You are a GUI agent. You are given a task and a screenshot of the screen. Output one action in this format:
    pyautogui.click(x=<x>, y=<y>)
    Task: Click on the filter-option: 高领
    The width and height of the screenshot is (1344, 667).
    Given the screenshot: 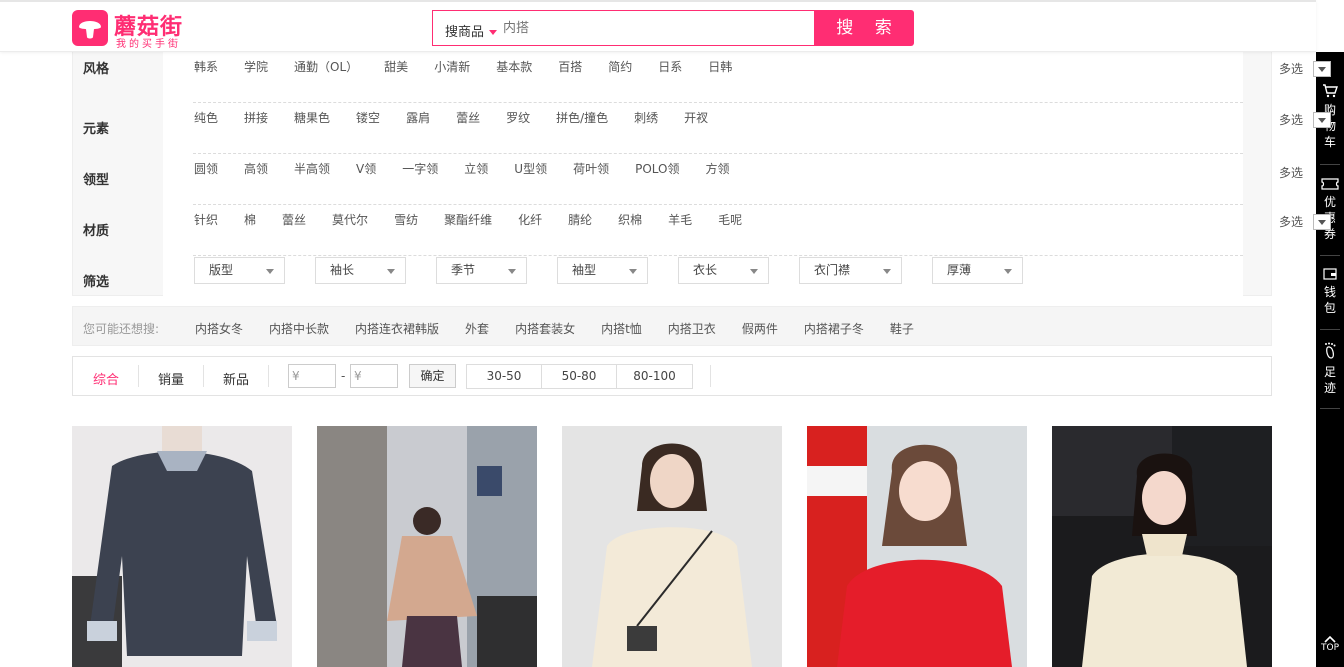 What is the action you would take?
    pyautogui.click(x=256, y=169)
    